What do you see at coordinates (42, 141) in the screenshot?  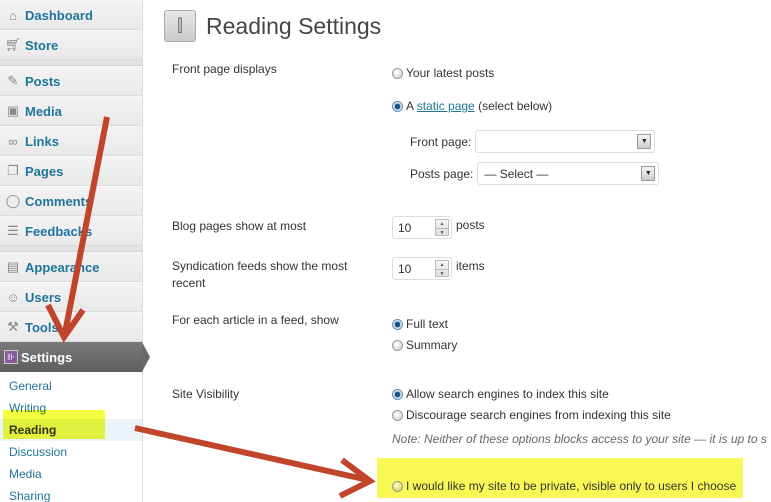 I see `menu-label: Links` at bounding box center [42, 141].